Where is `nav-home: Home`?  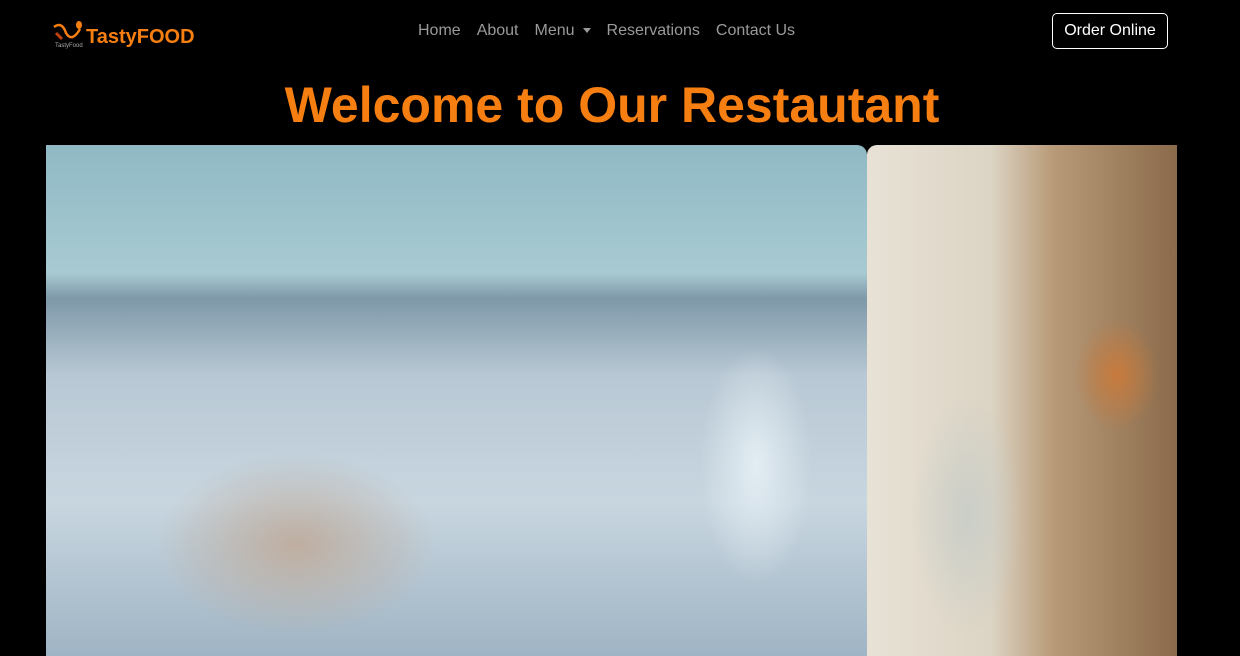 nav-home: Home is located at coordinates (439, 31).